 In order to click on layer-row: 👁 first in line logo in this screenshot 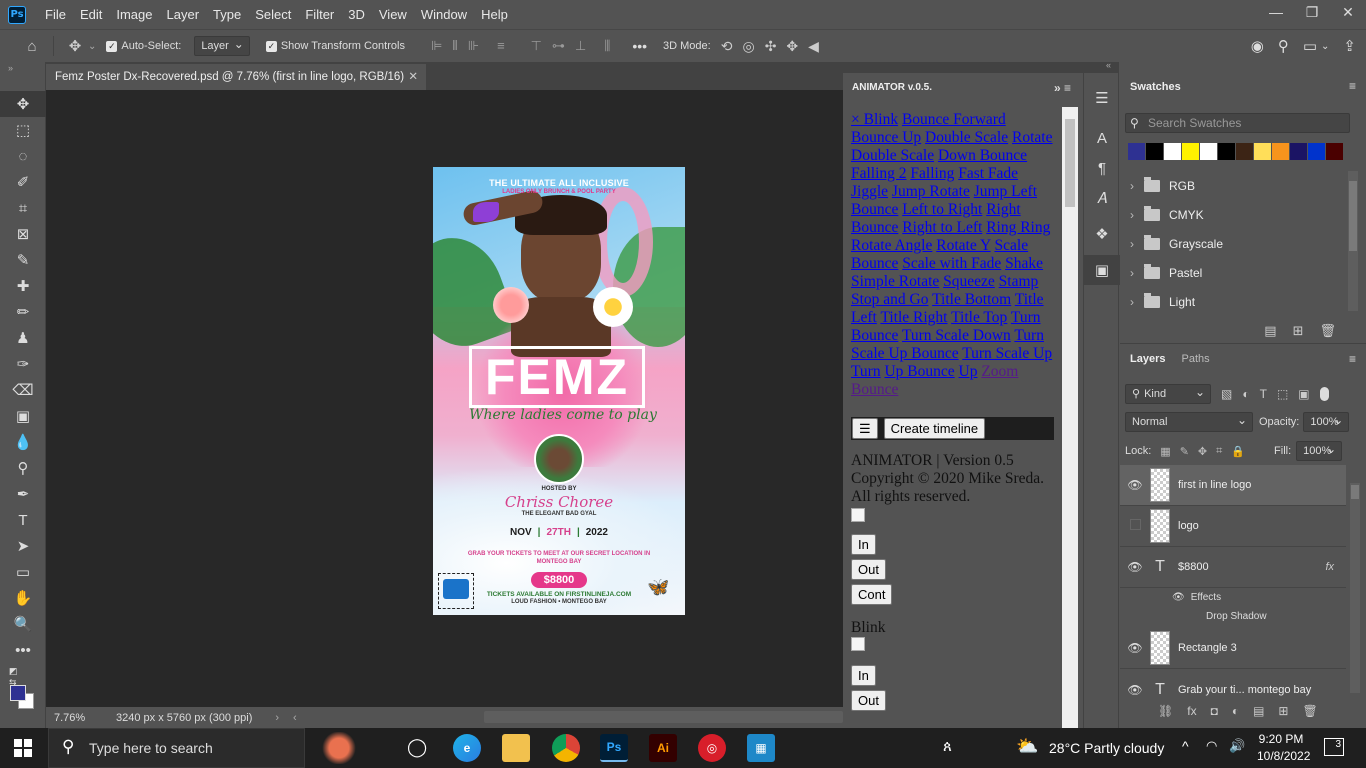, I will do `click(1233, 485)`.